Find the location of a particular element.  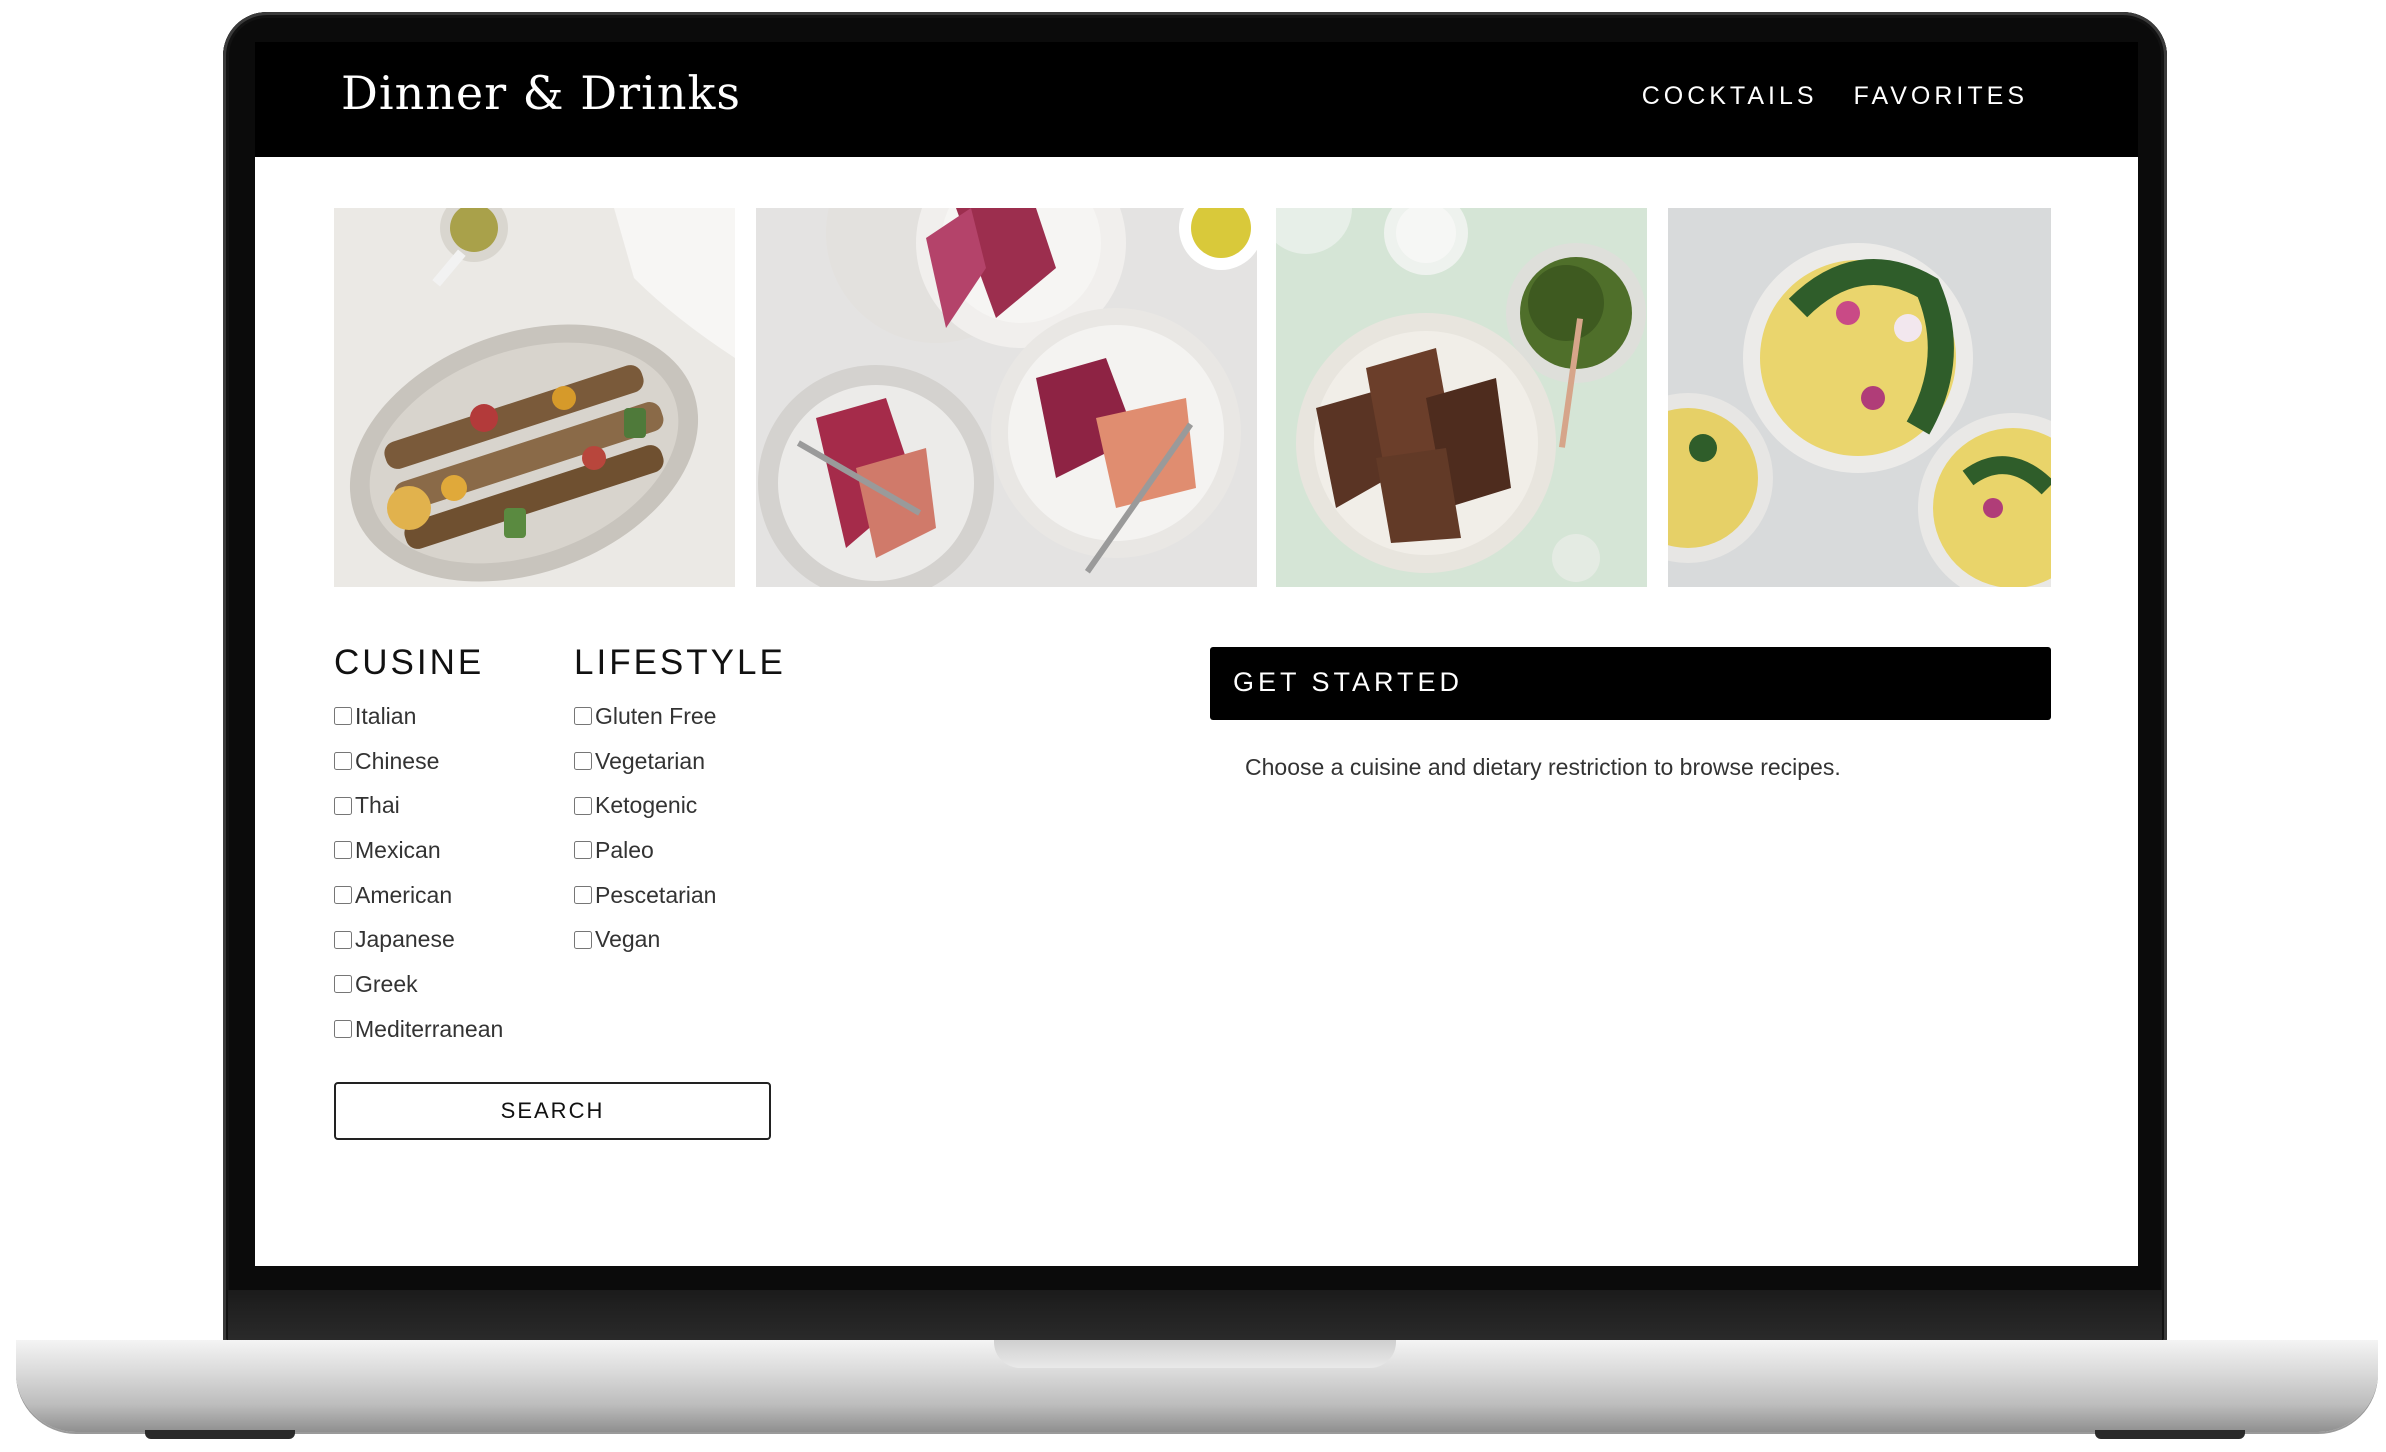

lifestyle-option-vegetarian: Vegetarian is located at coordinates (680, 761).